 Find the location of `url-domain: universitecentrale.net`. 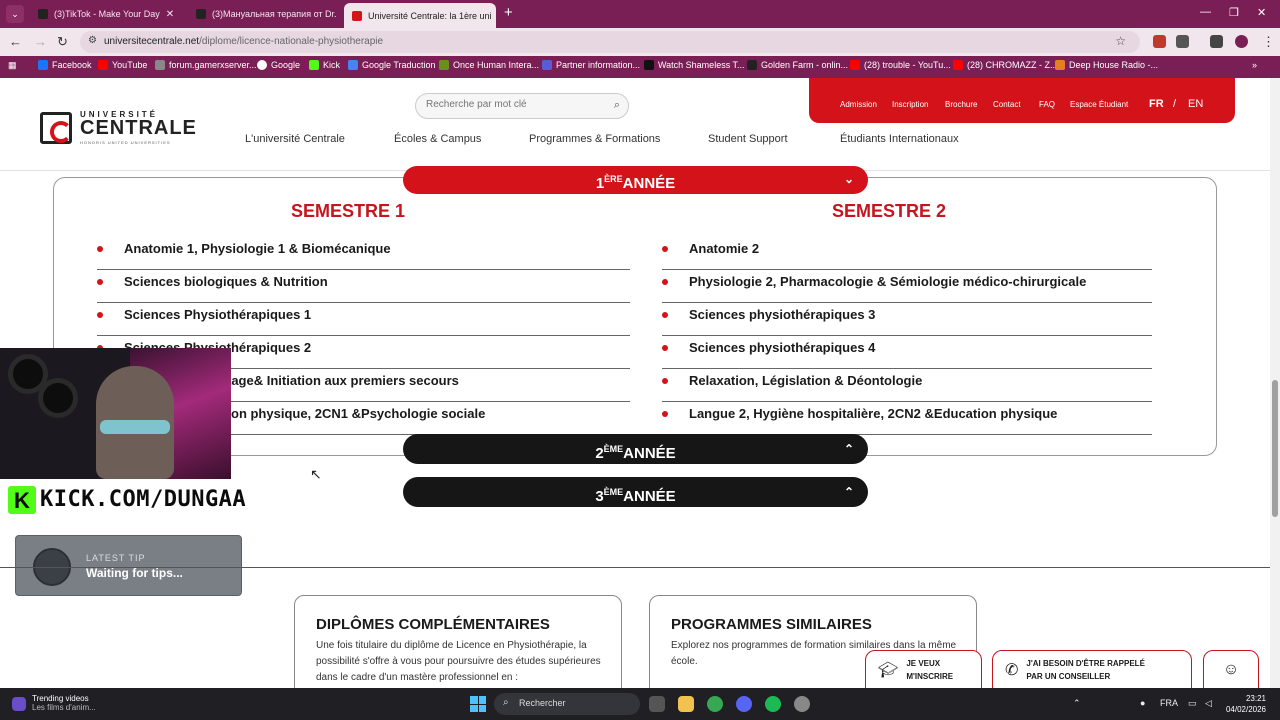

url-domain: universitecentrale.net is located at coordinates (152, 41).